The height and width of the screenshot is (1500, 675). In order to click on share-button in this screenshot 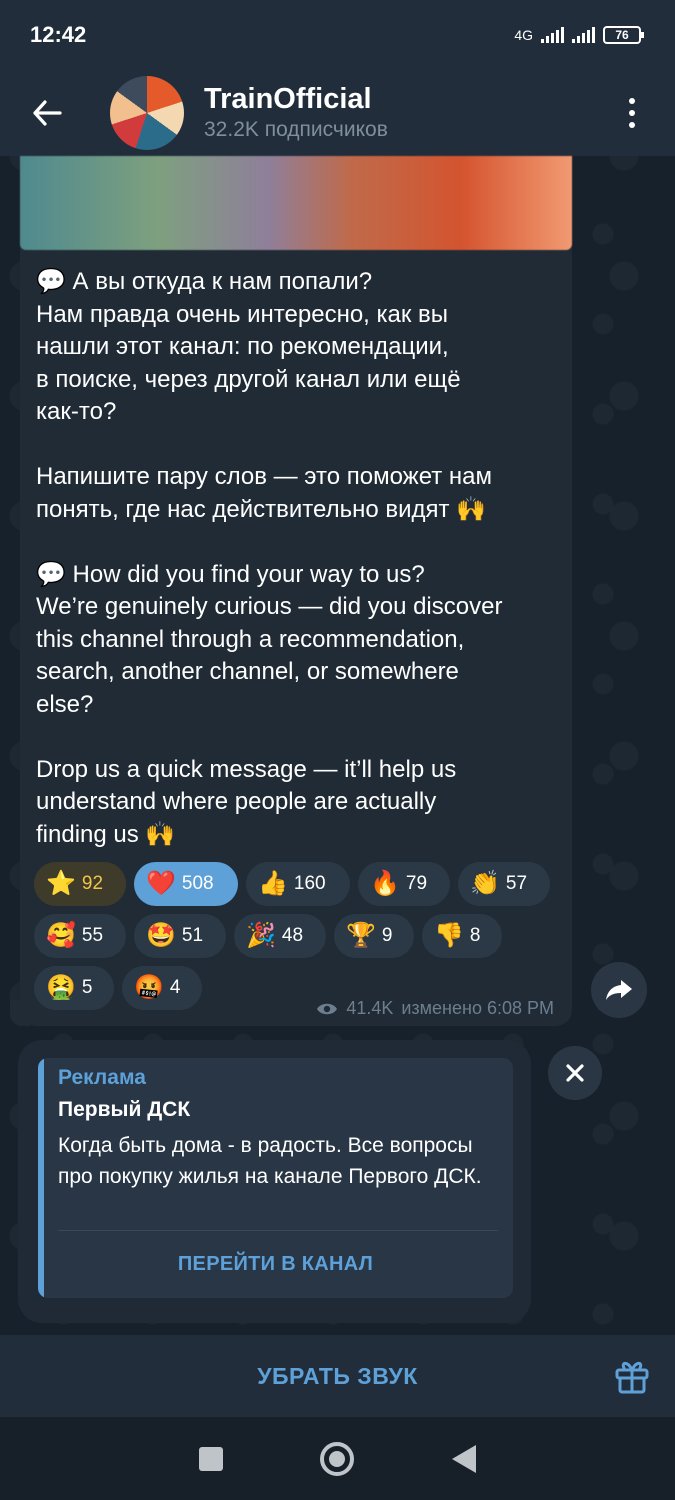, I will do `click(619, 990)`.